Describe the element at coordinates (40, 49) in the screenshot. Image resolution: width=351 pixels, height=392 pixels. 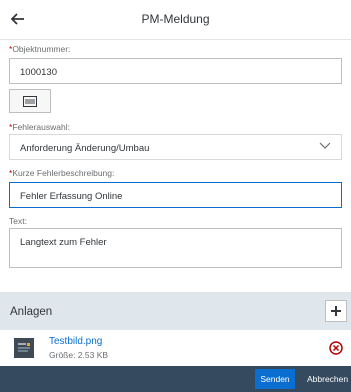
I see `objektnummer-label: *Objektnummer:` at that location.